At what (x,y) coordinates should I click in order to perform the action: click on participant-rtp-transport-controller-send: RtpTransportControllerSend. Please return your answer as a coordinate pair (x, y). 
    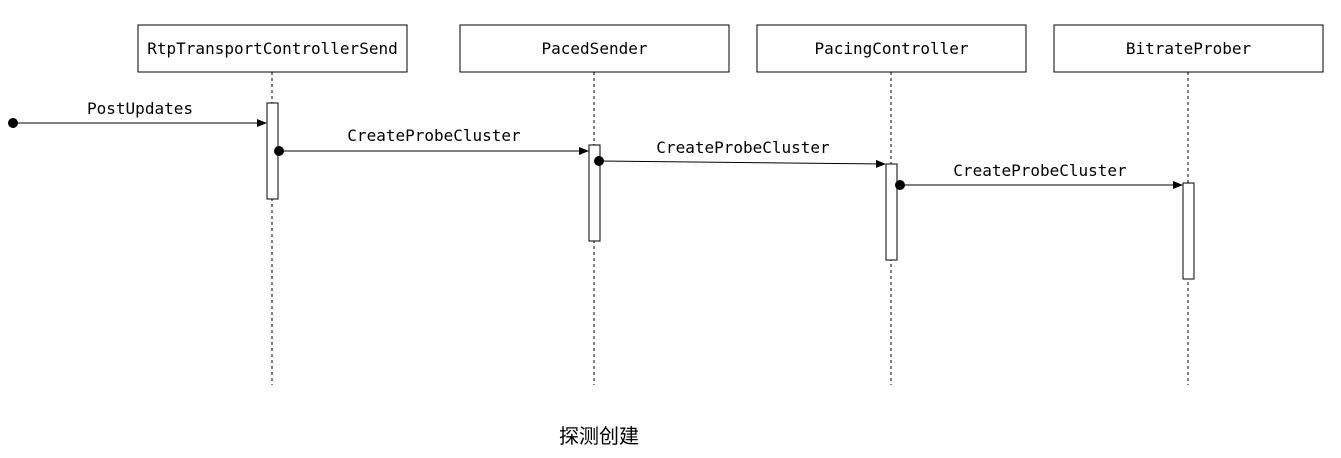
    Looking at the image, I should click on (272, 48).